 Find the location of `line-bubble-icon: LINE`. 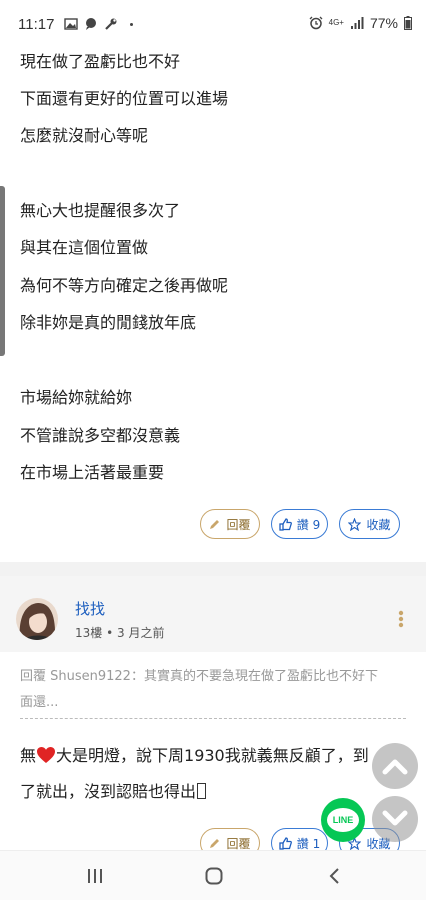

line-bubble-icon: LINE is located at coordinates (343, 820).